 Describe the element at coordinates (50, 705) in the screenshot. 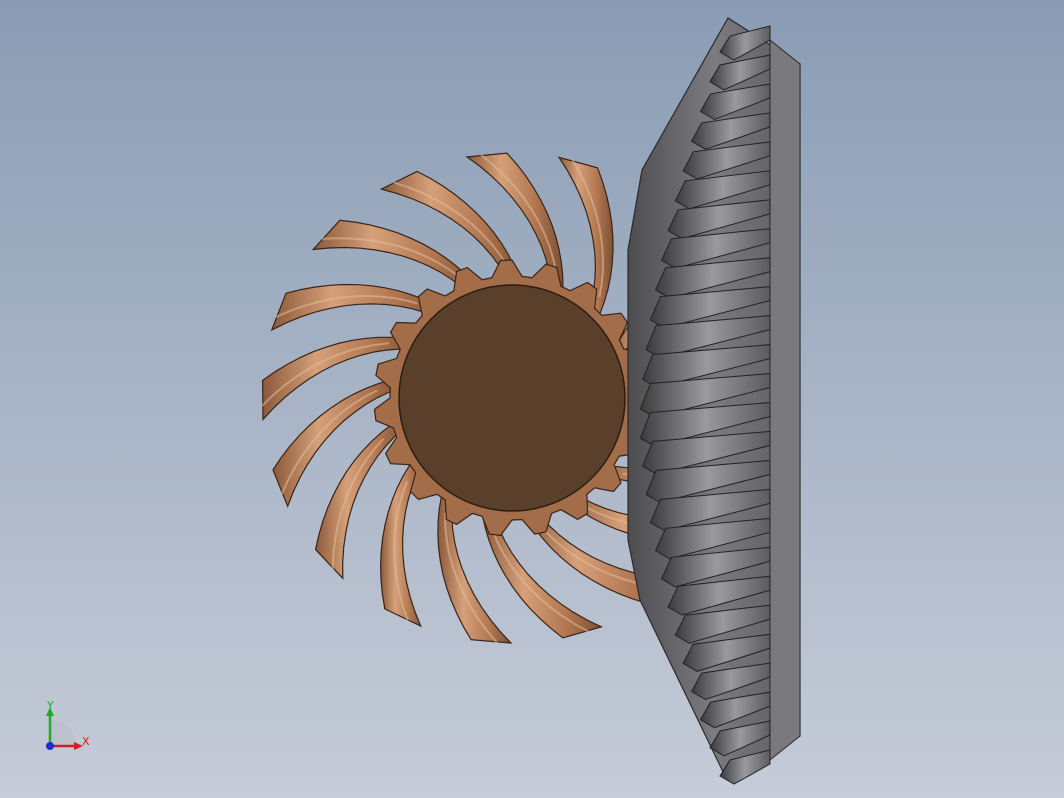

I see `y-axis-label: Y` at that location.